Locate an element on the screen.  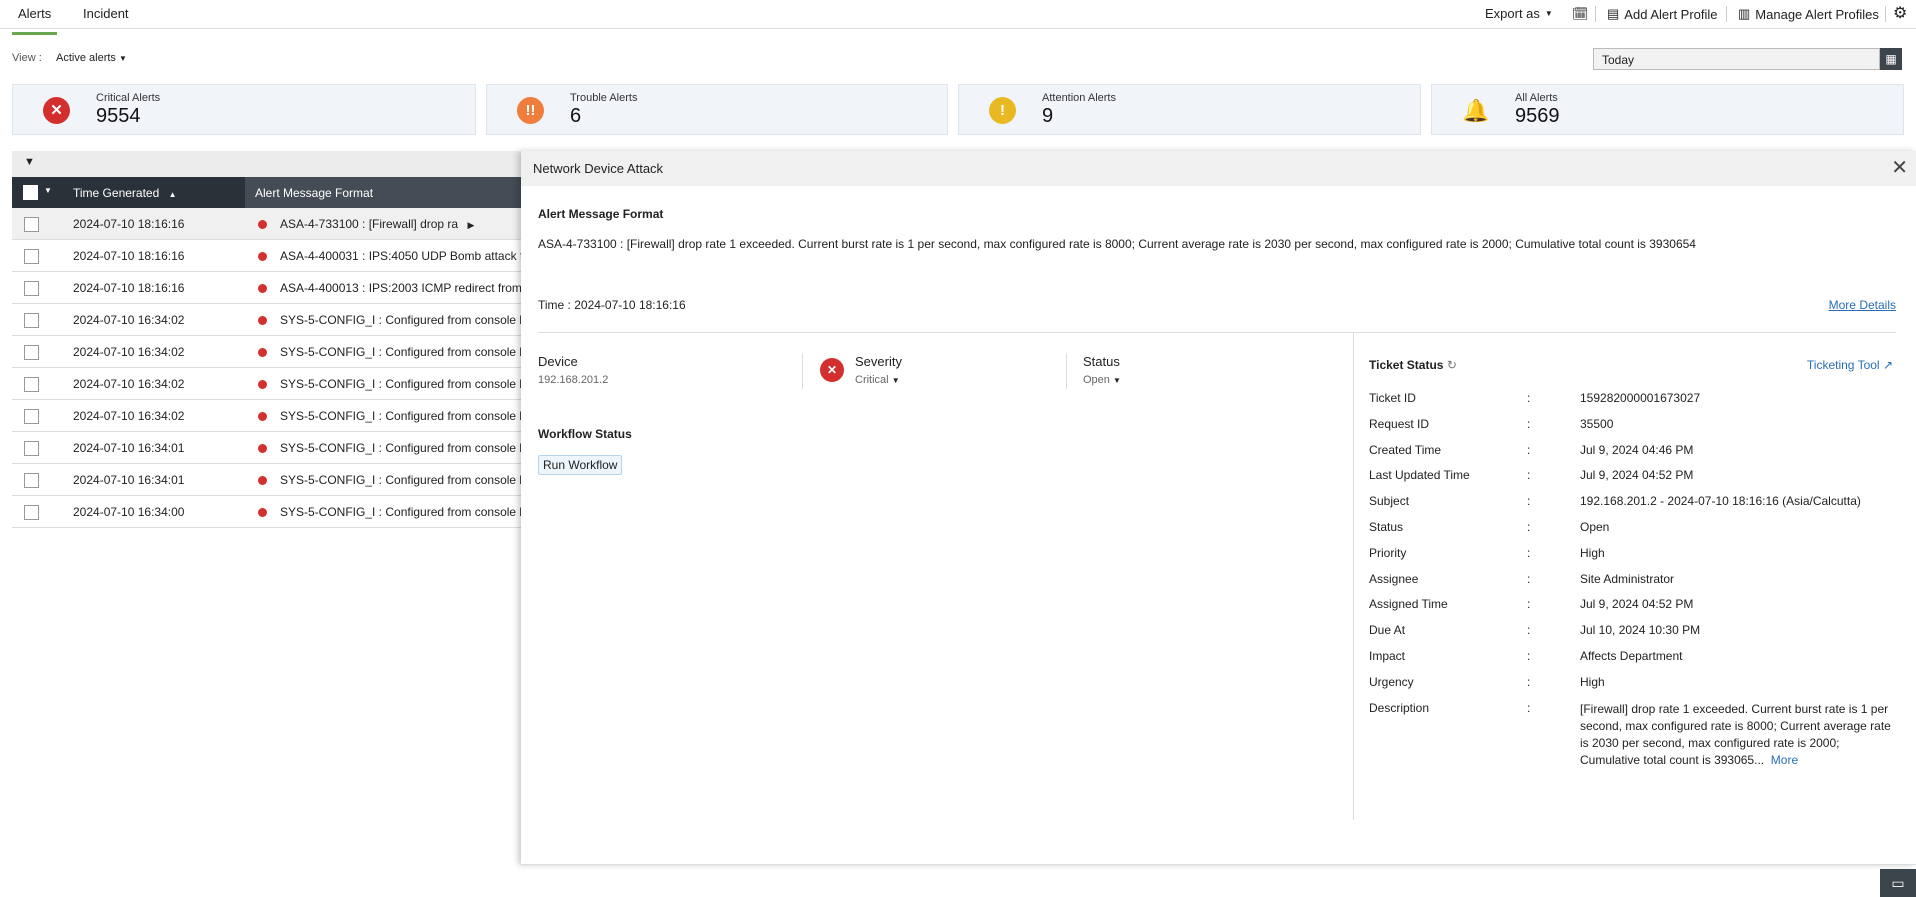
manage-alert-profiles-button: ▥ Manage Alert Profiles is located at coordinates (1808, 14).